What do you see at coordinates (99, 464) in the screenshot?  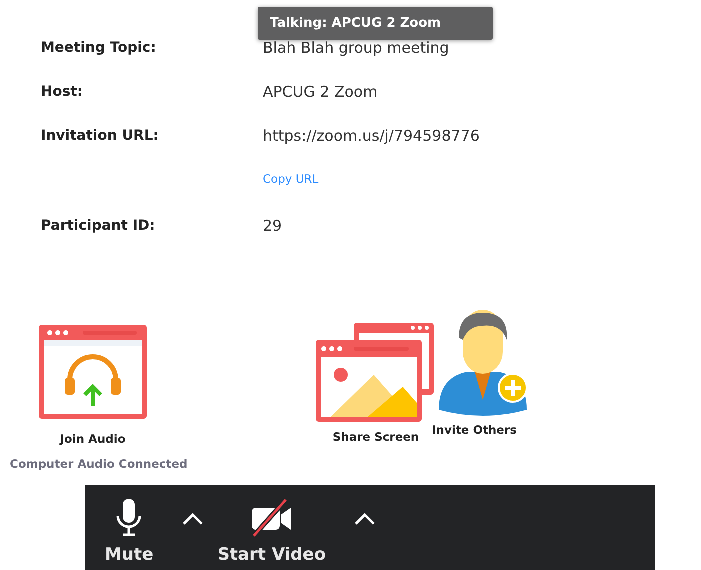 I see `audio-status: Computer Audio Connected` at bounding box center [99, 464].